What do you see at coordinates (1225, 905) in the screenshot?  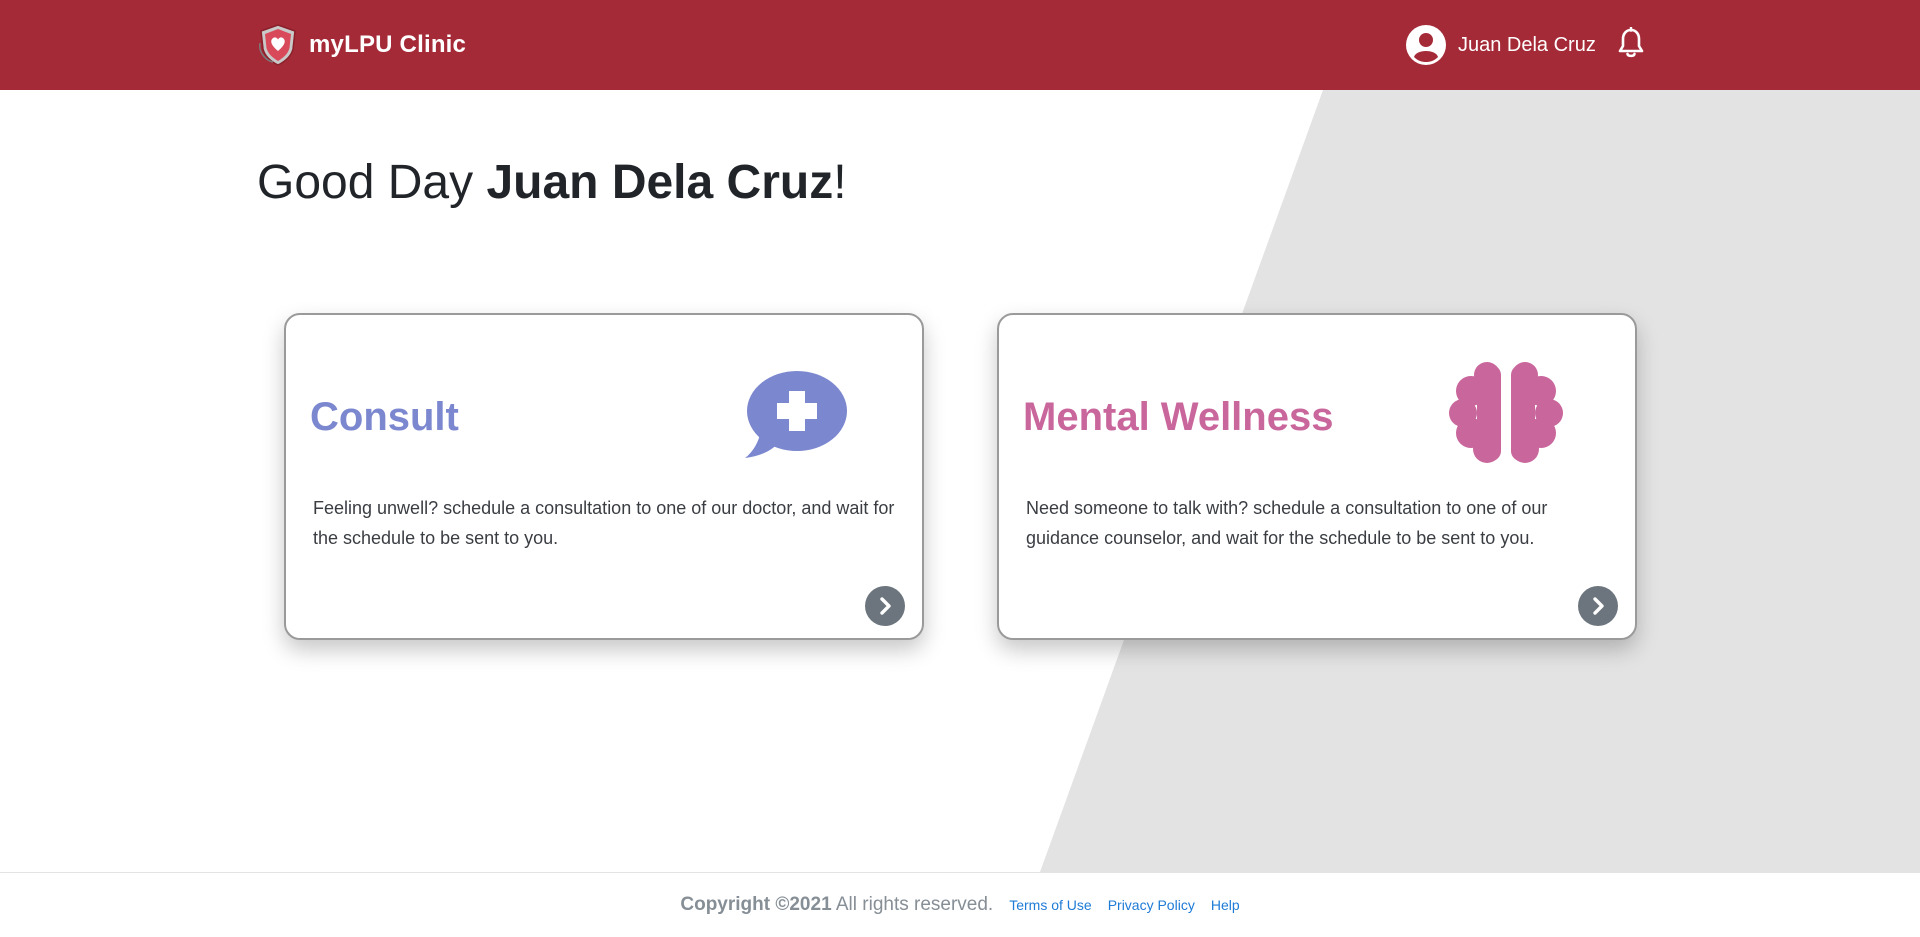 I see `help-link: Help` at bounding box center [1225, 905].